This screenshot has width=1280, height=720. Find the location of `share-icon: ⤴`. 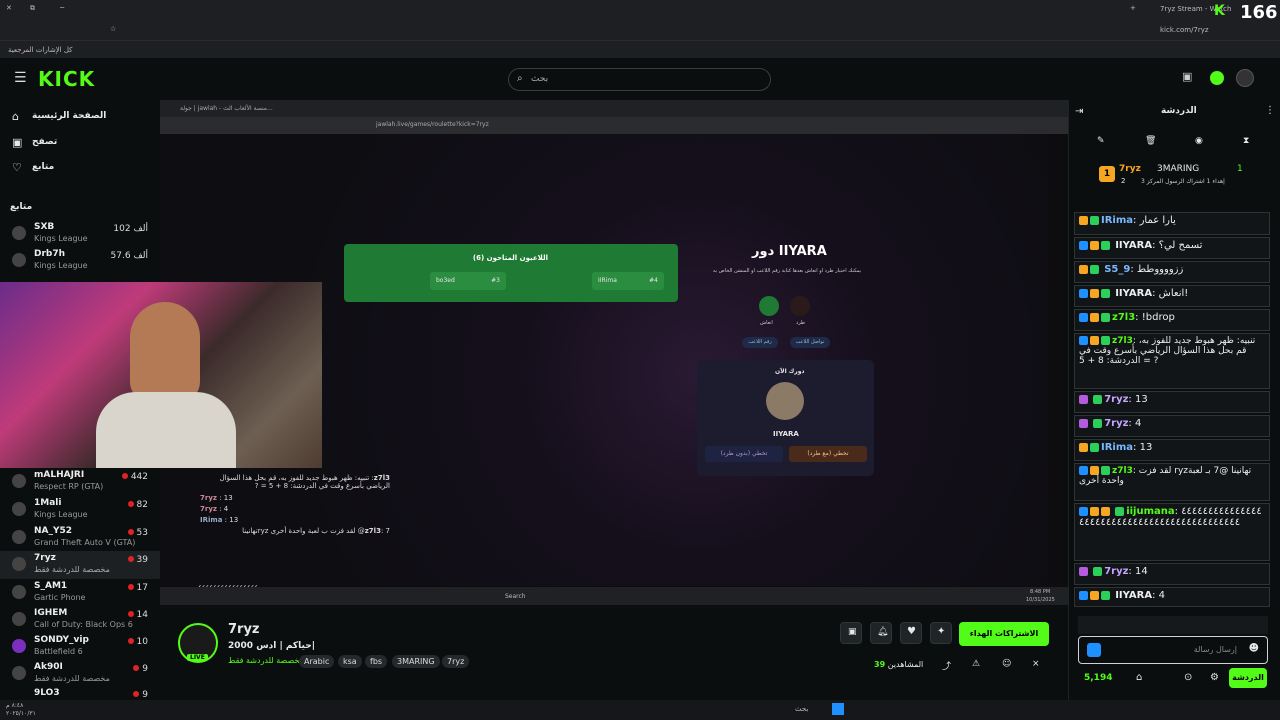

share-icon: ⤴ is located at coordinates (946, 665).